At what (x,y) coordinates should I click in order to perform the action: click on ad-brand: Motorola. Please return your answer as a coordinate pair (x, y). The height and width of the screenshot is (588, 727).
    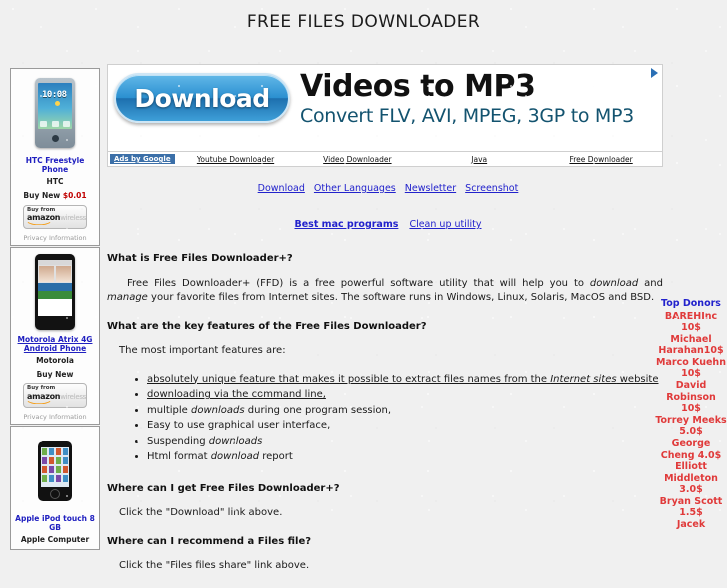
    Looking at the image, I should click on (55, 360).